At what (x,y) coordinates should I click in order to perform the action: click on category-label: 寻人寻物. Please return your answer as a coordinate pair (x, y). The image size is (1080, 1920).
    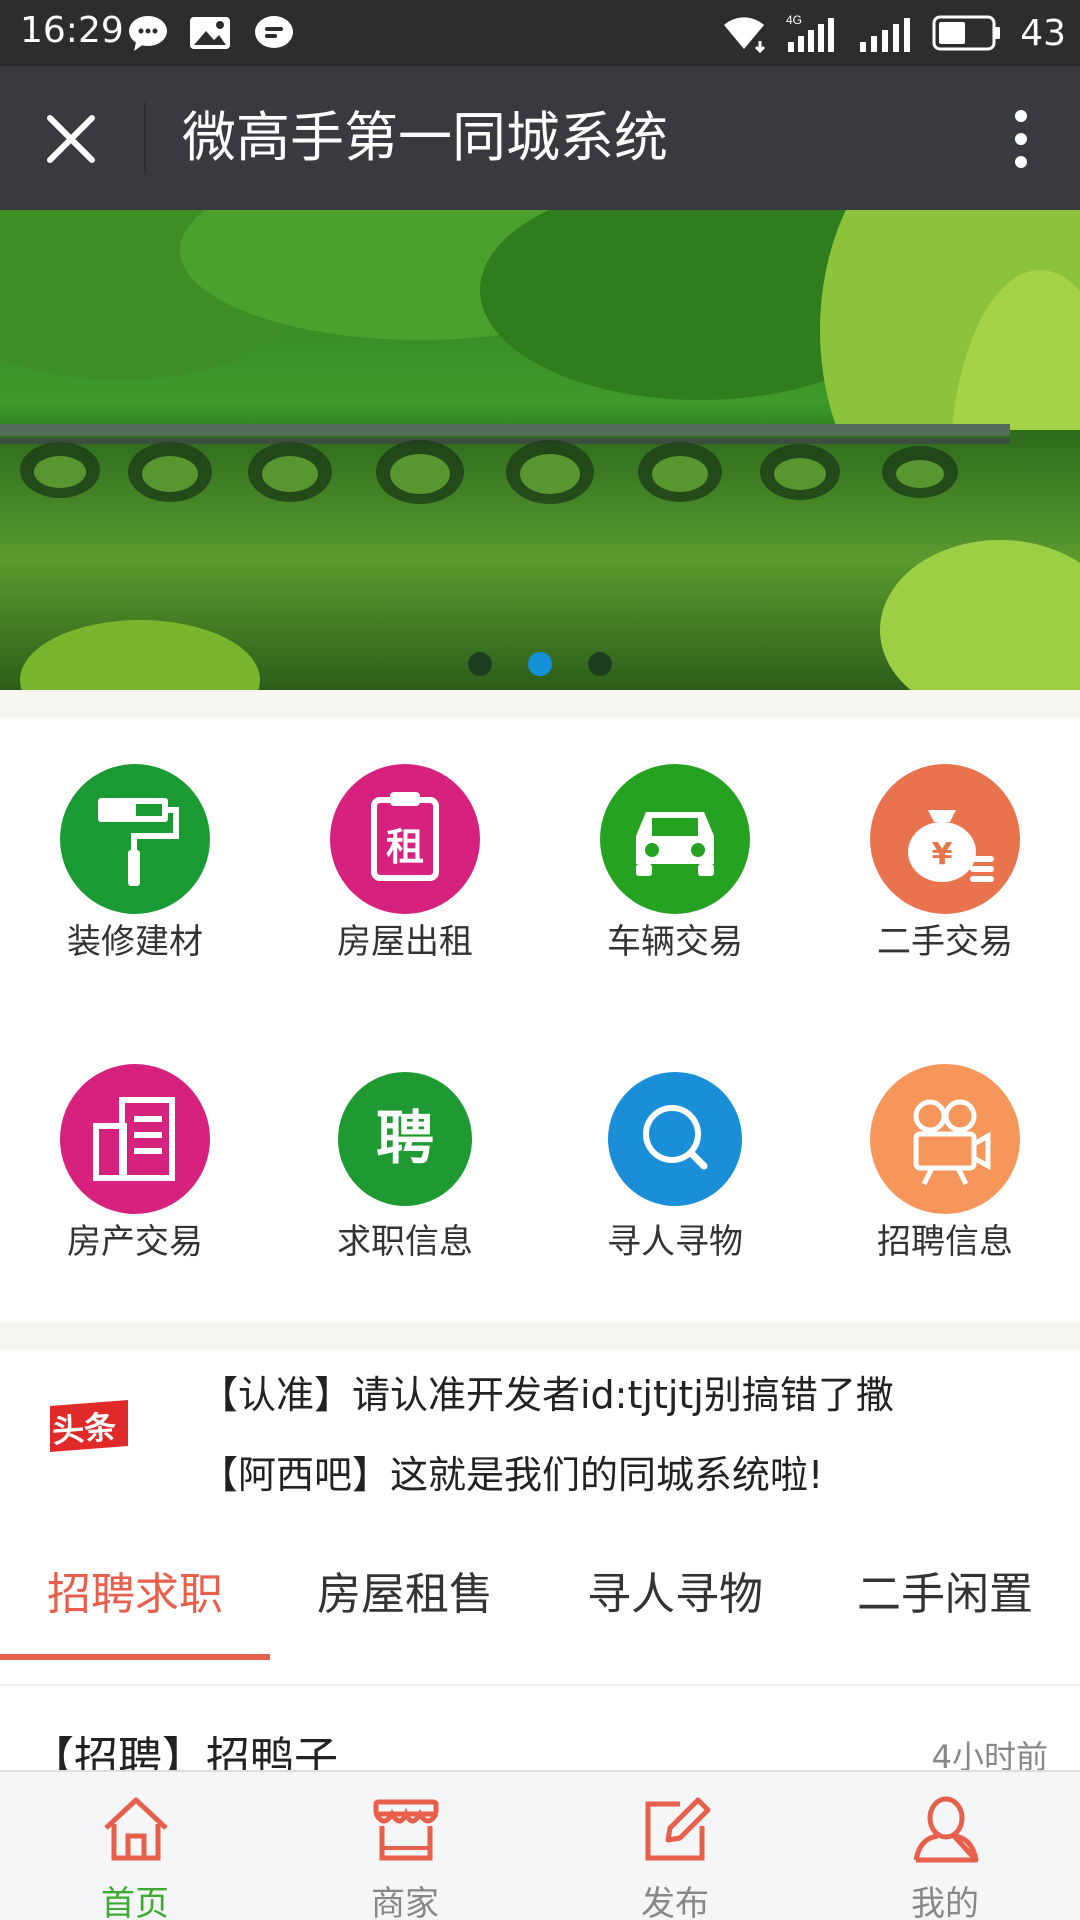
    Looking at the image, I should click on (675, 1242).